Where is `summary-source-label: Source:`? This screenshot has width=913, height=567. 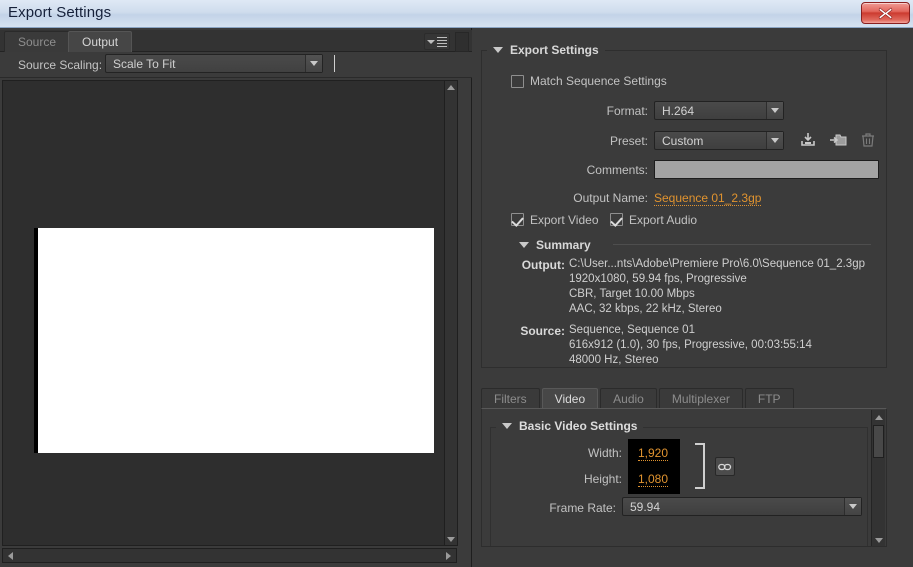 summary-source-label: Source: is located at coordinates (542, 331).